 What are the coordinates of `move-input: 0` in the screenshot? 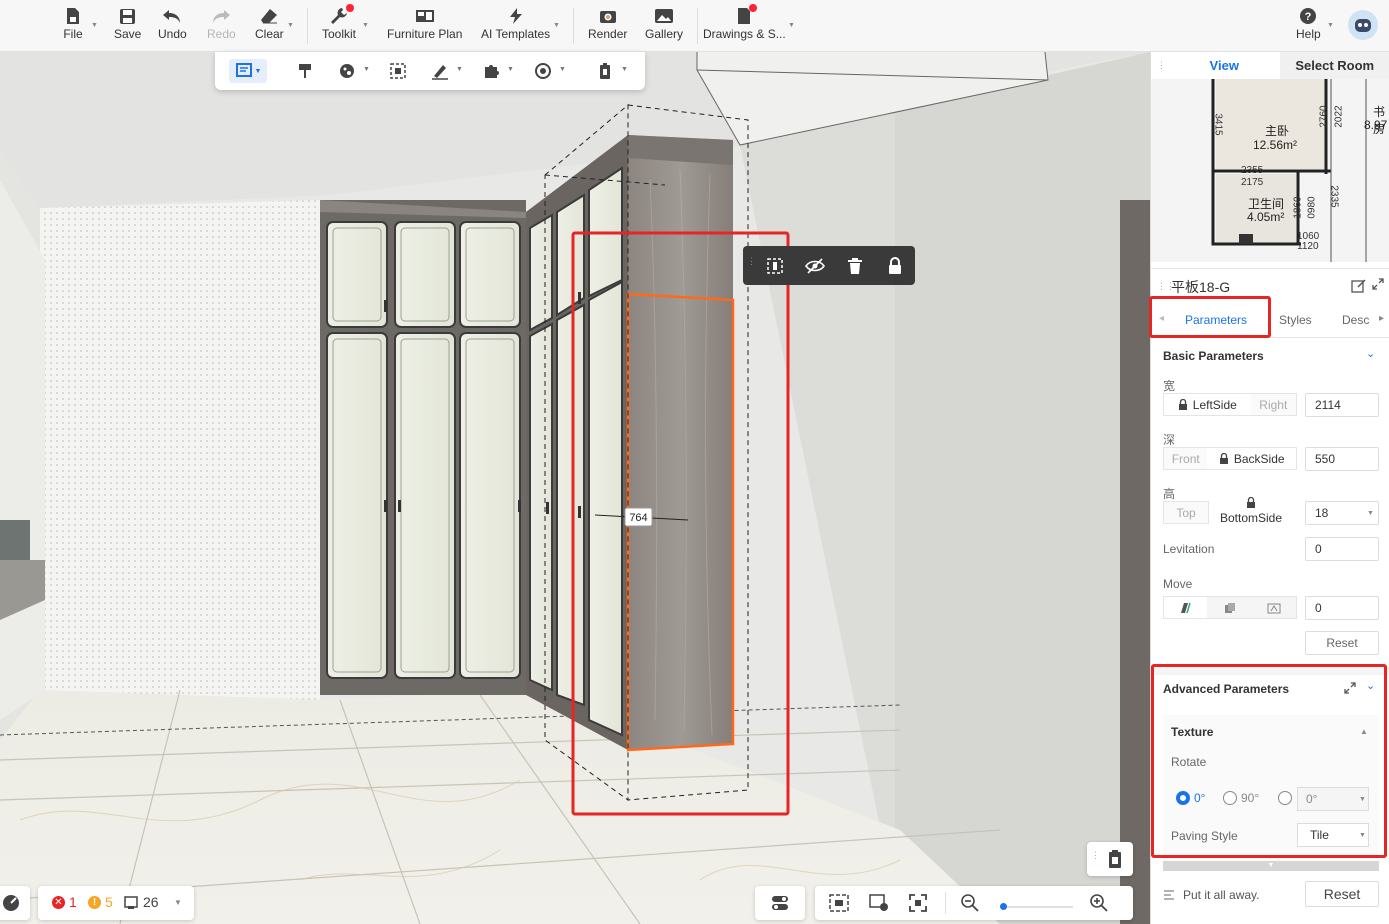 It's located at (1342, 608).